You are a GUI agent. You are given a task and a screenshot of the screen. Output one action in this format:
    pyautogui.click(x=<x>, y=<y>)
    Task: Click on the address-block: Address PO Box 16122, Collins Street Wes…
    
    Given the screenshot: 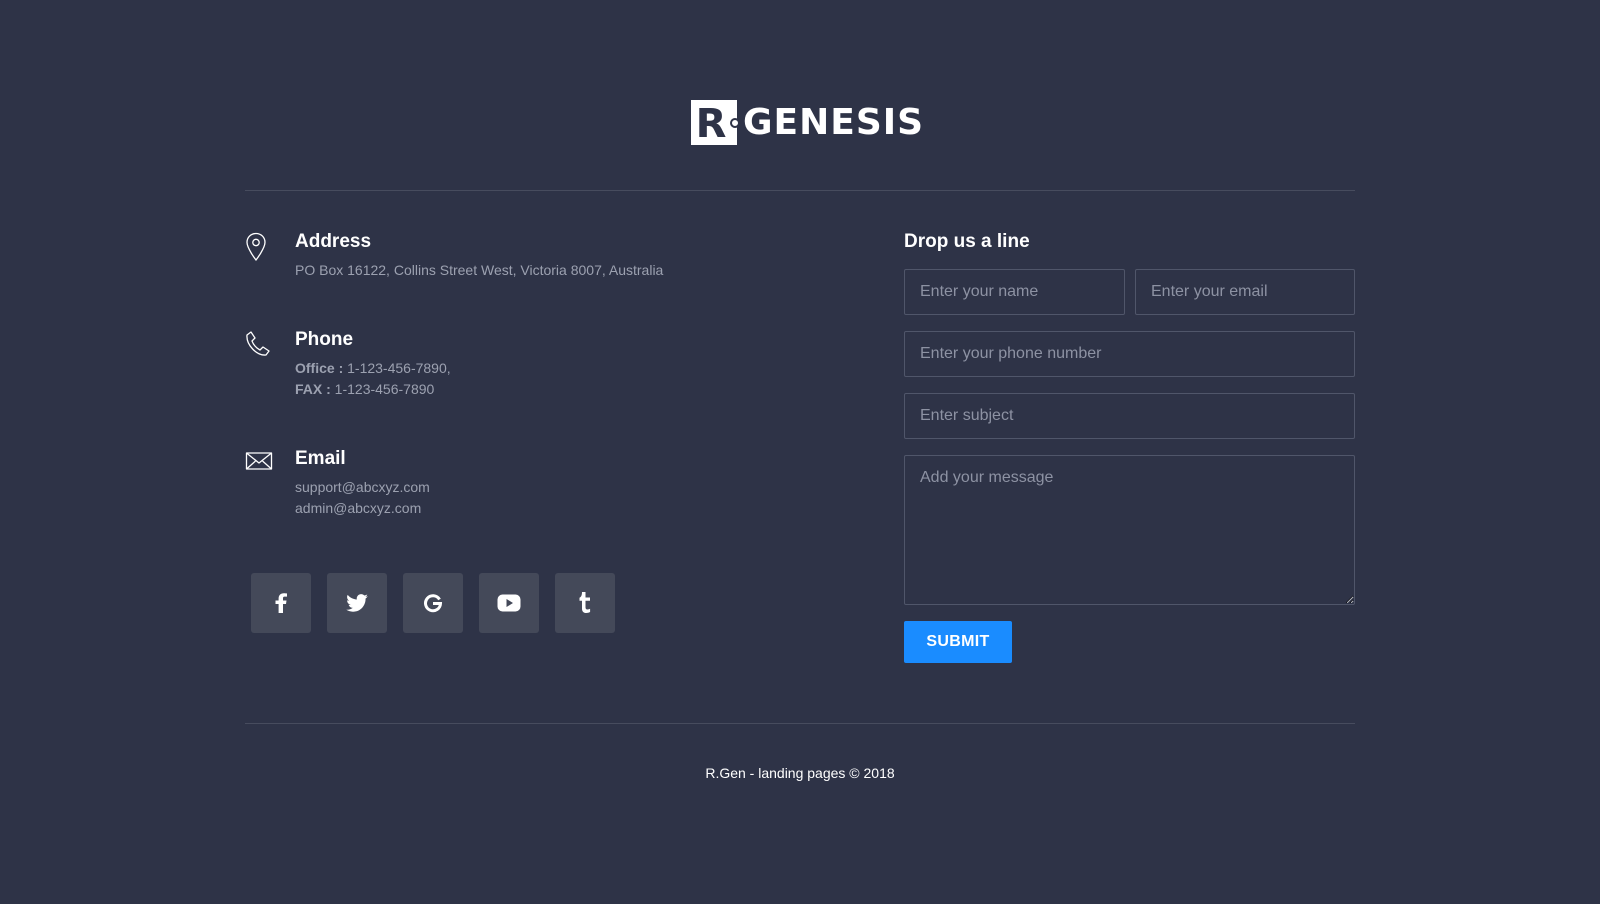 What is the action you would take?
    pyautogui.click(x=454, y=255)
    